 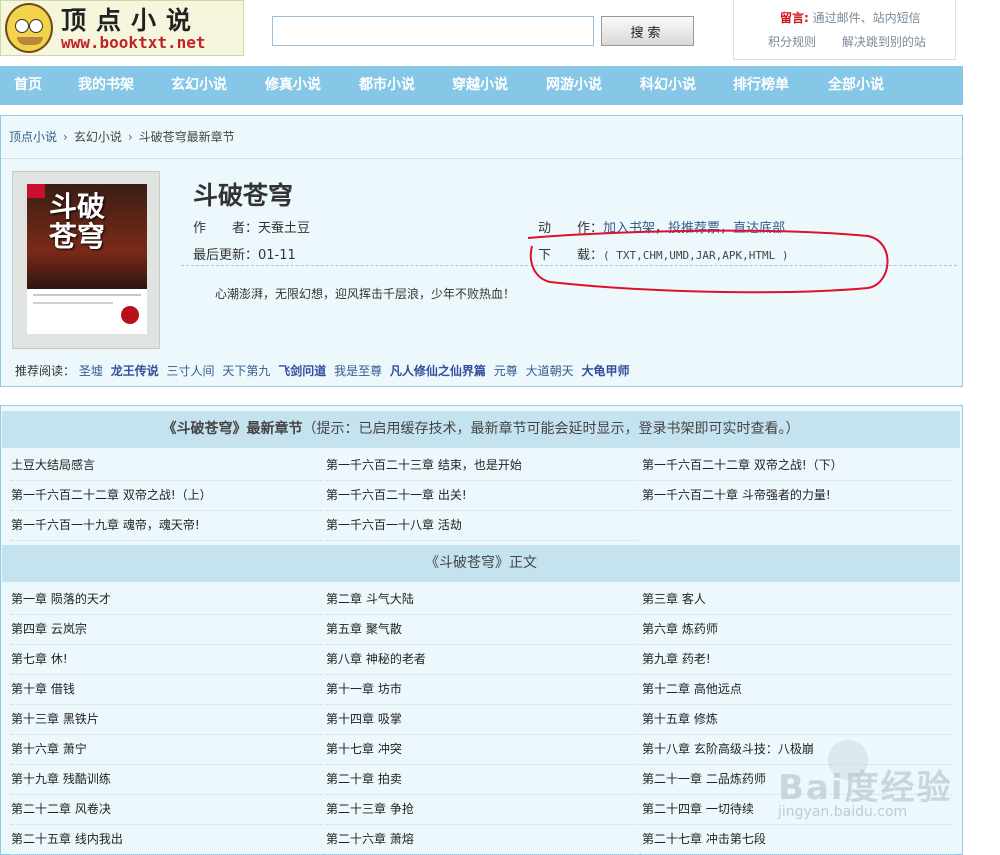 I want to click on nav-bookshelf: 我的书架, so click(x=106, y=85).